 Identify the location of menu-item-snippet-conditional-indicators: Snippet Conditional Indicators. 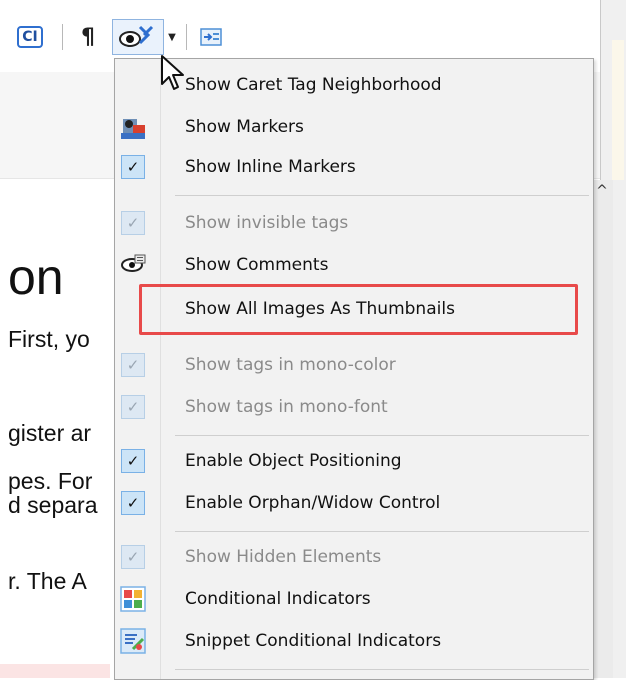
(354, 641).